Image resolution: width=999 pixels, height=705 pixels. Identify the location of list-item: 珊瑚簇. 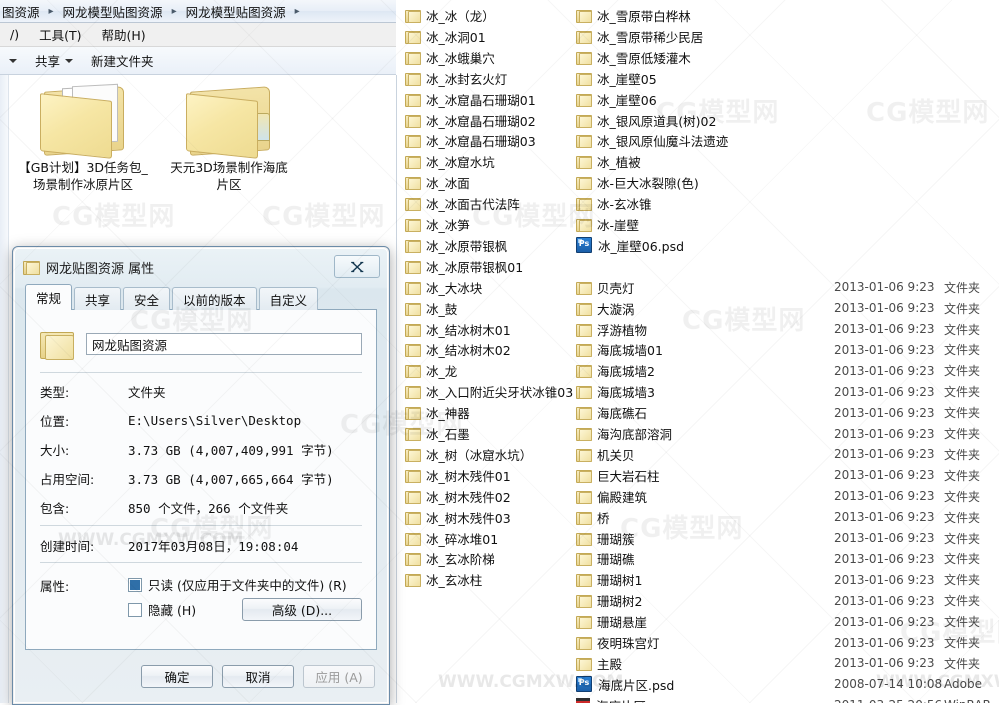
(605, 538).